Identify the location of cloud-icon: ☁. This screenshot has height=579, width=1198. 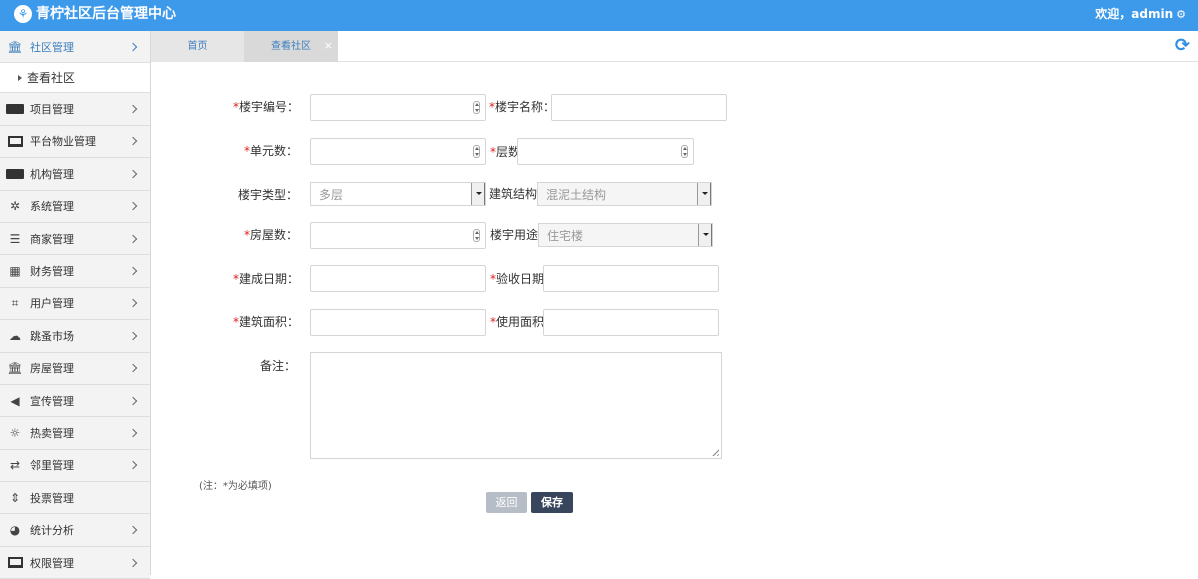
(15, 335).